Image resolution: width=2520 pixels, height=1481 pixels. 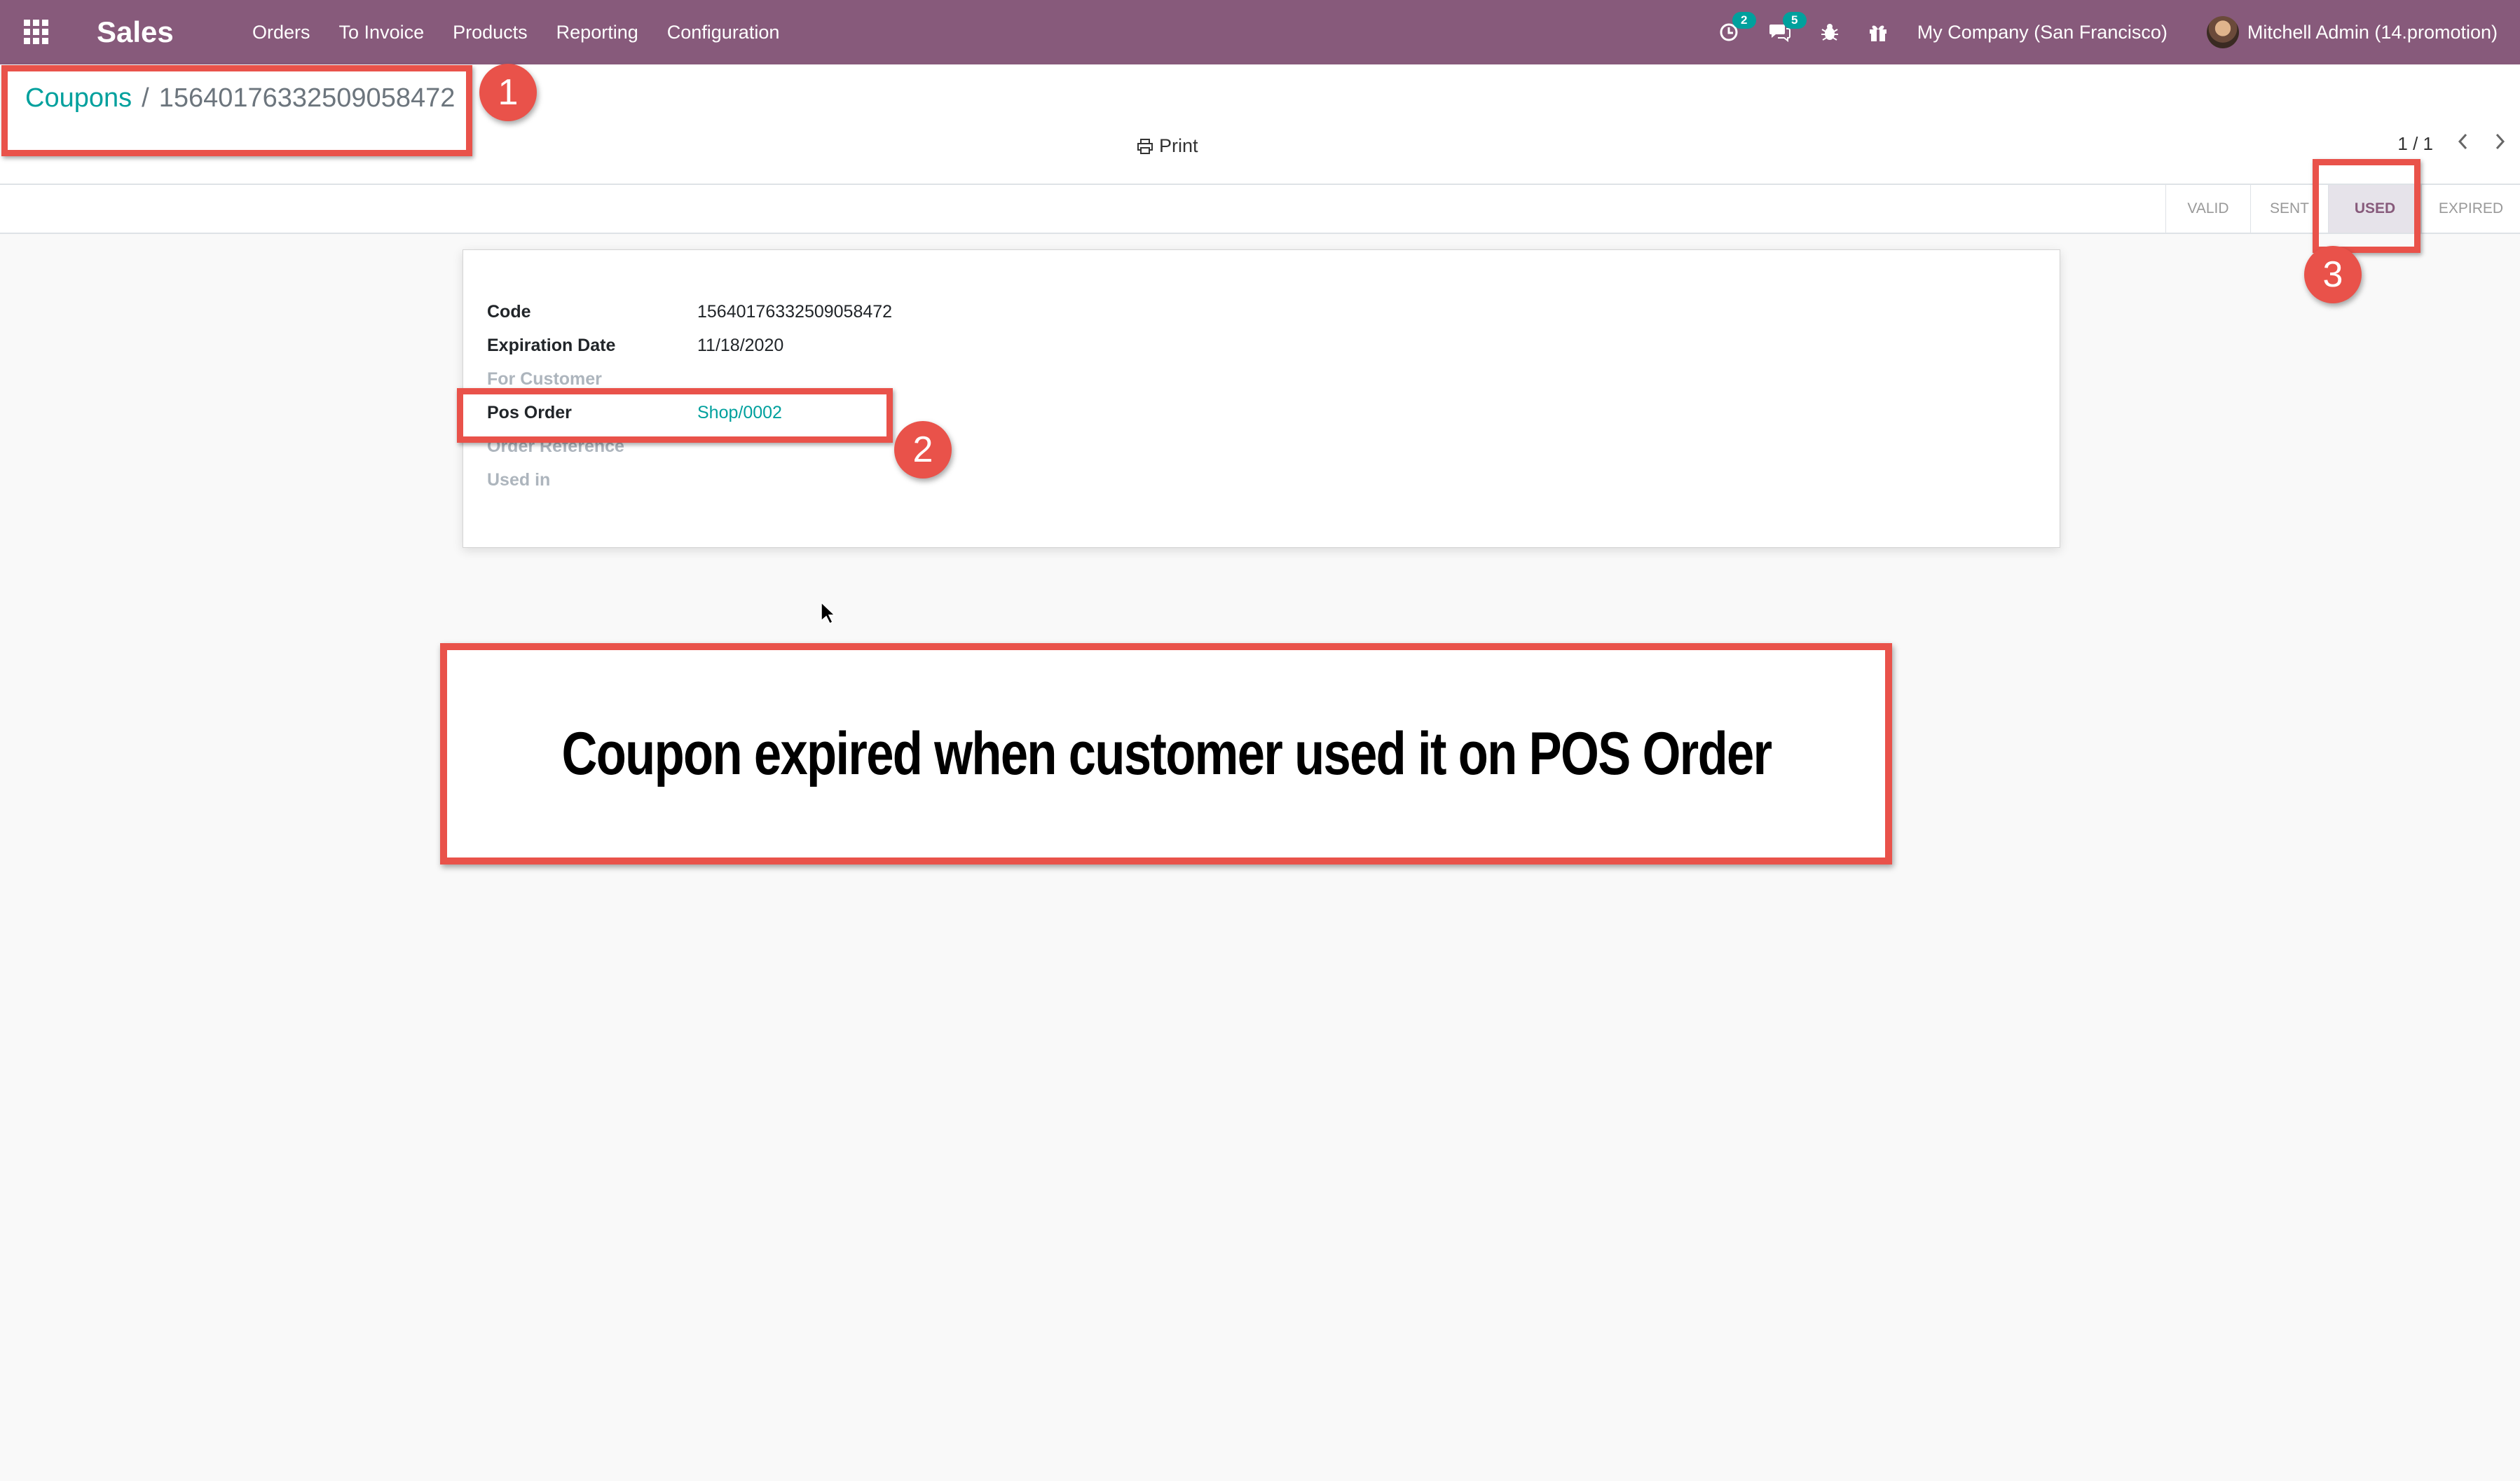 What do you see at coordinates (2372, 32) in the screenshot?
I see `user-name: Mitchell Admin (14.promotion)` at bounding box center [2372, 32].